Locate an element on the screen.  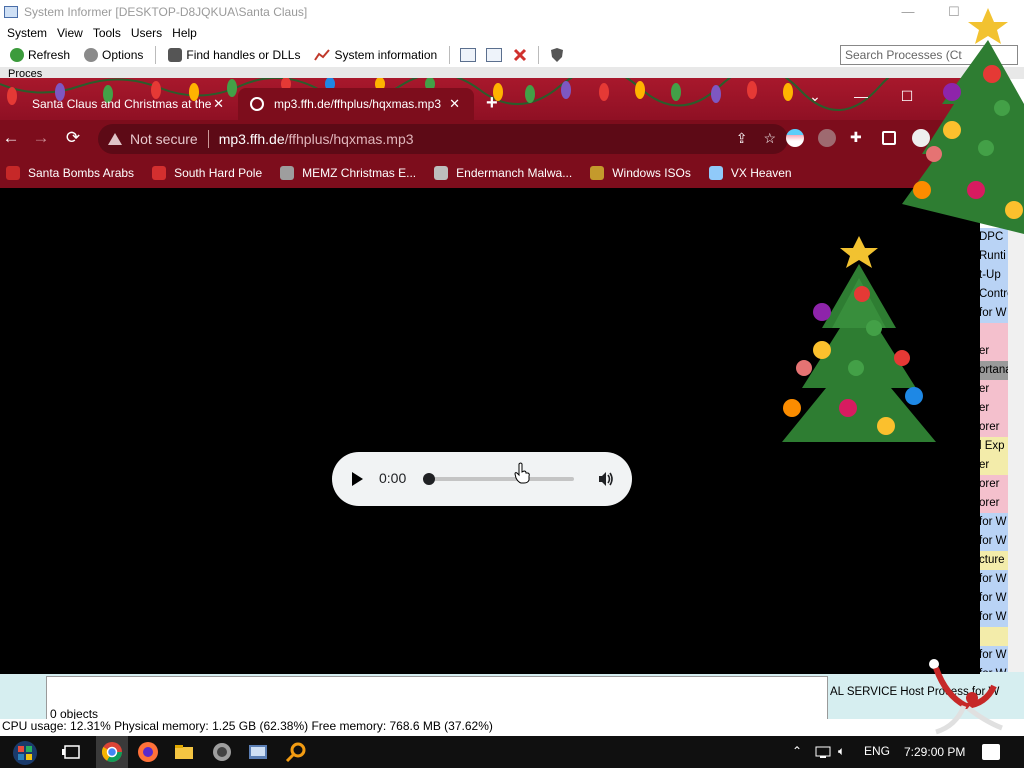
extension-flag-icon is located at coordinates (795, 138).